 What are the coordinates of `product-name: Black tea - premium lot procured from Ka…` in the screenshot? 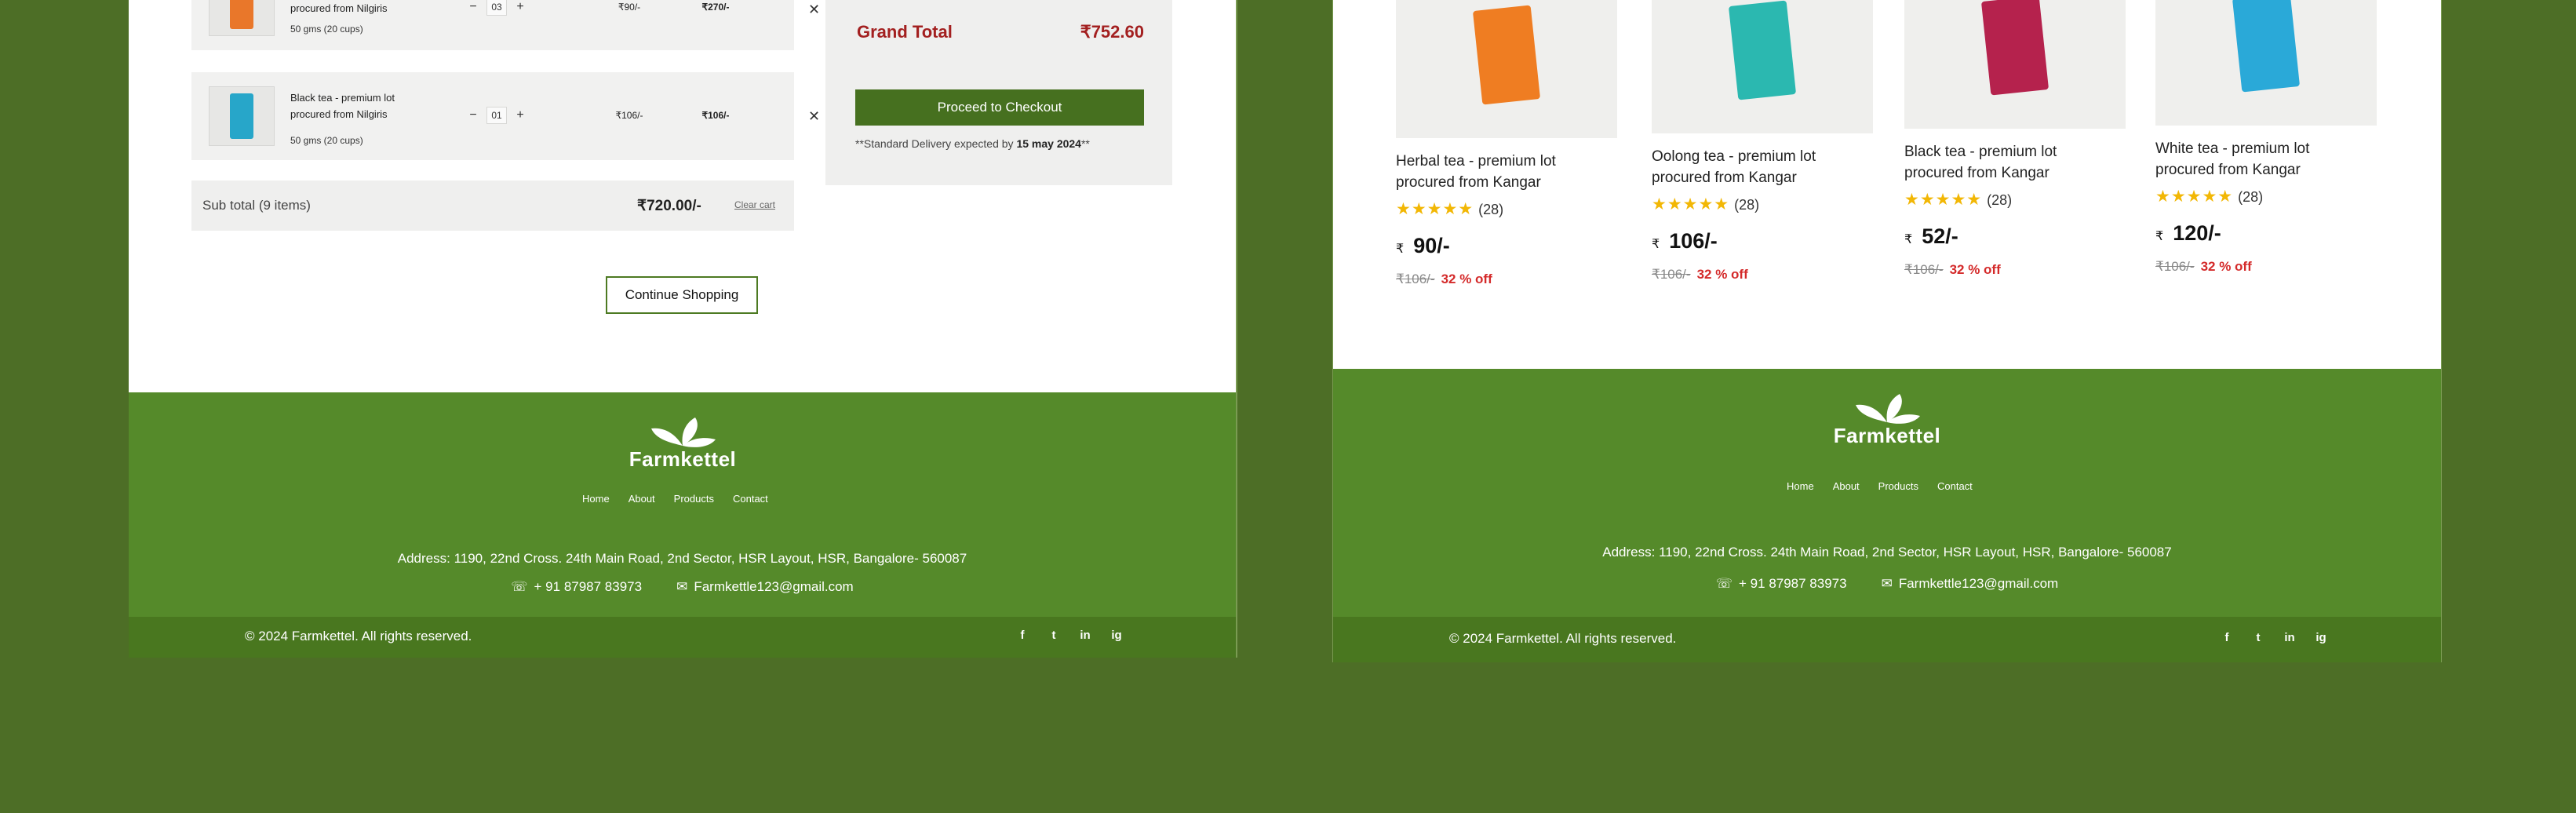 It's located at (1980, 163).